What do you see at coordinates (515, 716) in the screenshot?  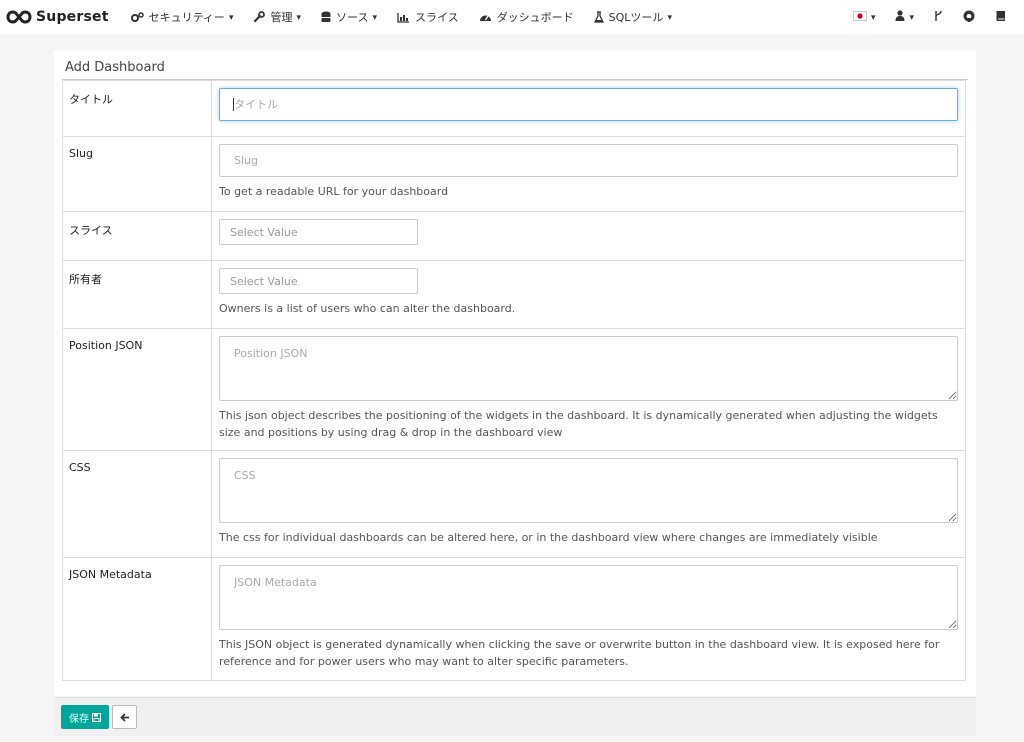 I see `form-footer: 保存` at bounding box center [515, 716].